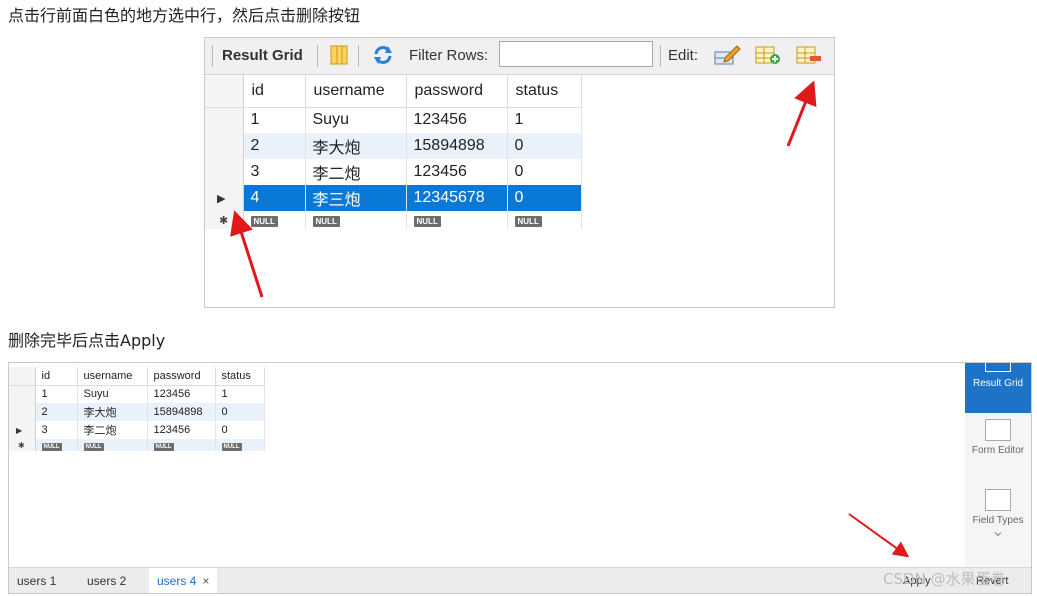 This screenshot has width=1037, height=596. What do you see at coordinates (727, 55) in the screenshot?
I see `edit-row-icon` at bounding box center [727, 55].